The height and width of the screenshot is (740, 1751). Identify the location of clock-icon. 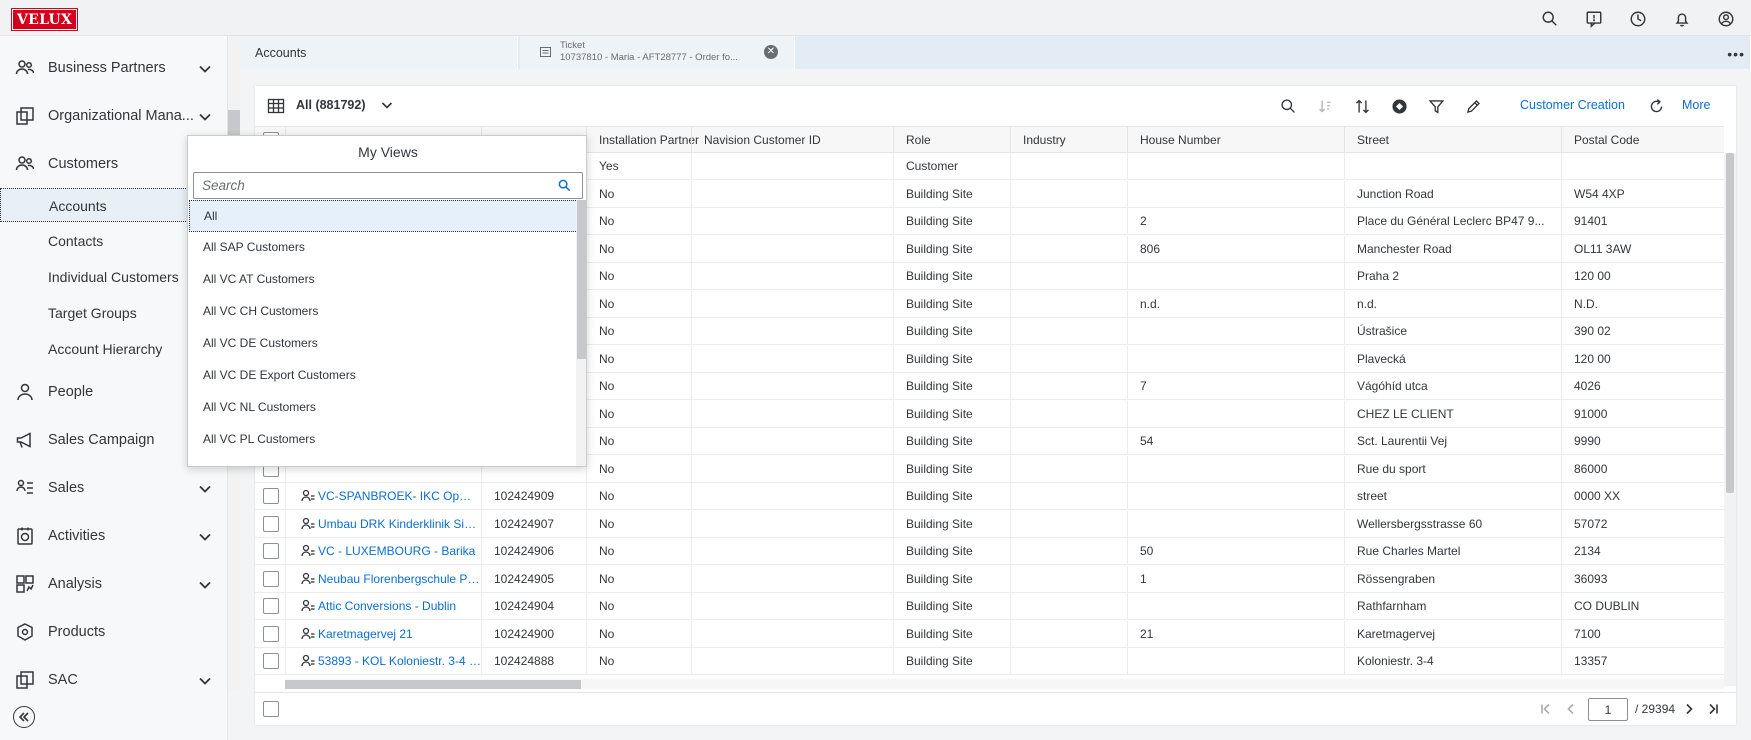
(1638, 19).